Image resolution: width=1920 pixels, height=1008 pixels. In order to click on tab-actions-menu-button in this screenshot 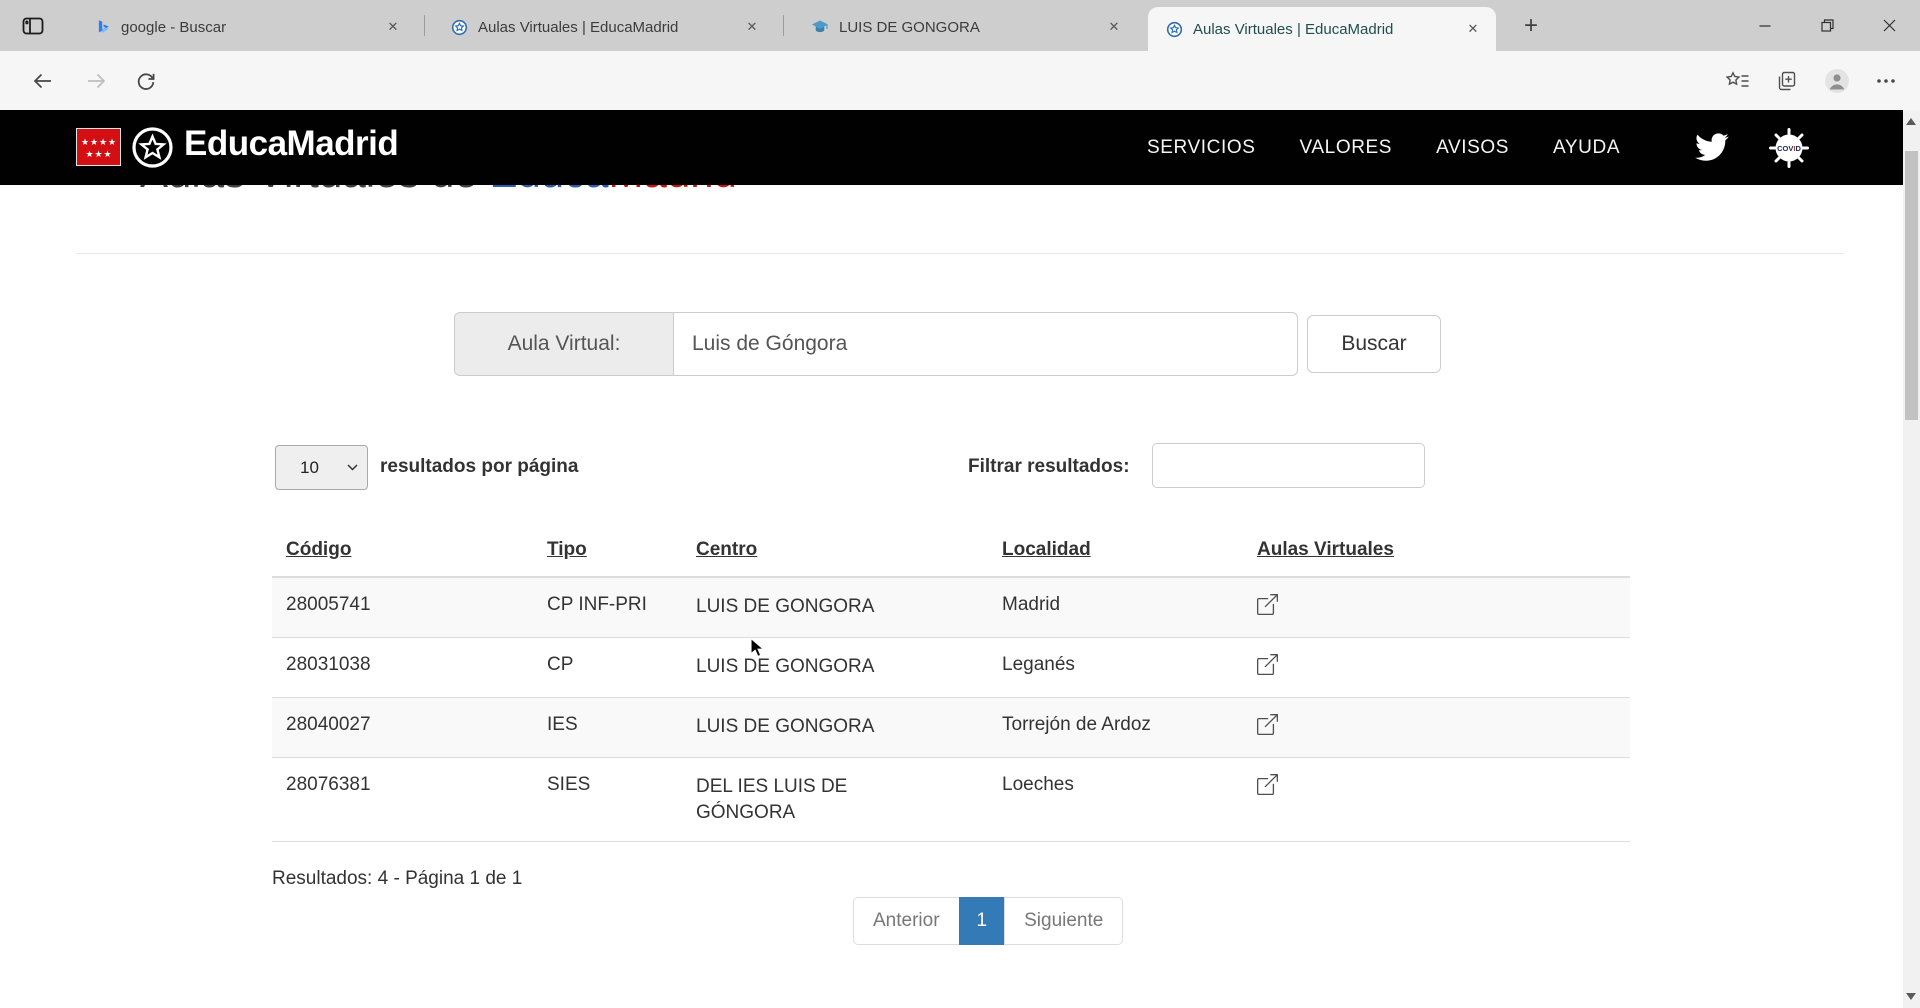, I will do `click(33, 26)`.